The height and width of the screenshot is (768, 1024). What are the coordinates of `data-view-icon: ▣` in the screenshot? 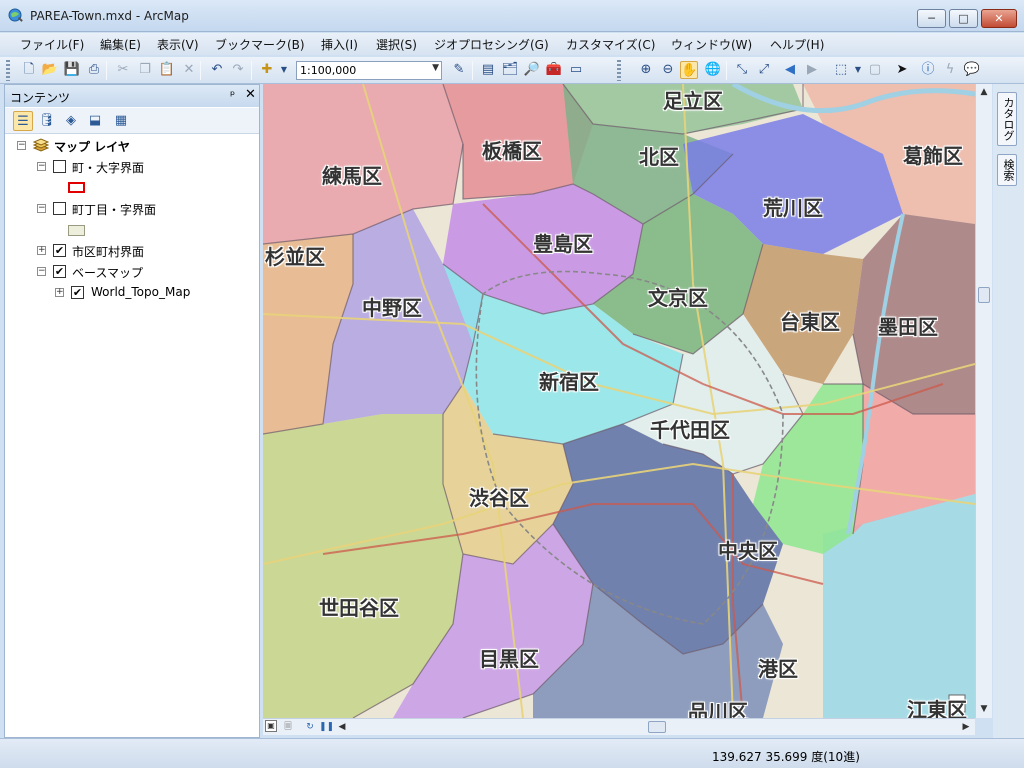 It's located at (271, 726).